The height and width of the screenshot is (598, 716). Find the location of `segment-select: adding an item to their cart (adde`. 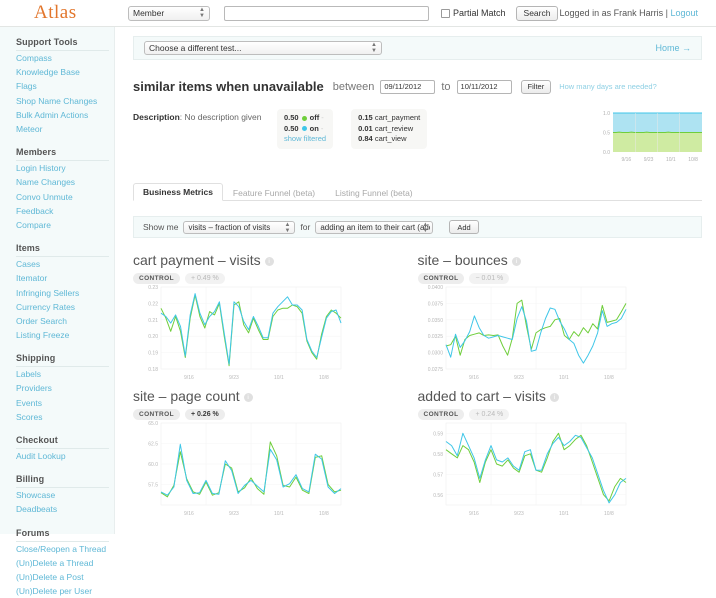

segment-select: adding an item to their cart (adde is located at coordinates (374, 227).